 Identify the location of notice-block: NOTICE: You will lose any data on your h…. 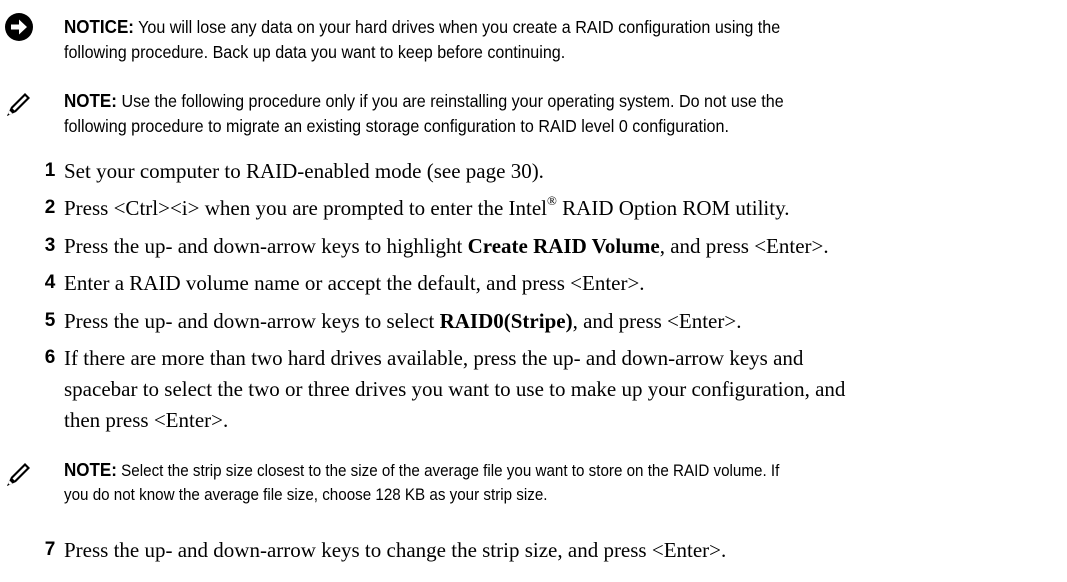
(520, 40).